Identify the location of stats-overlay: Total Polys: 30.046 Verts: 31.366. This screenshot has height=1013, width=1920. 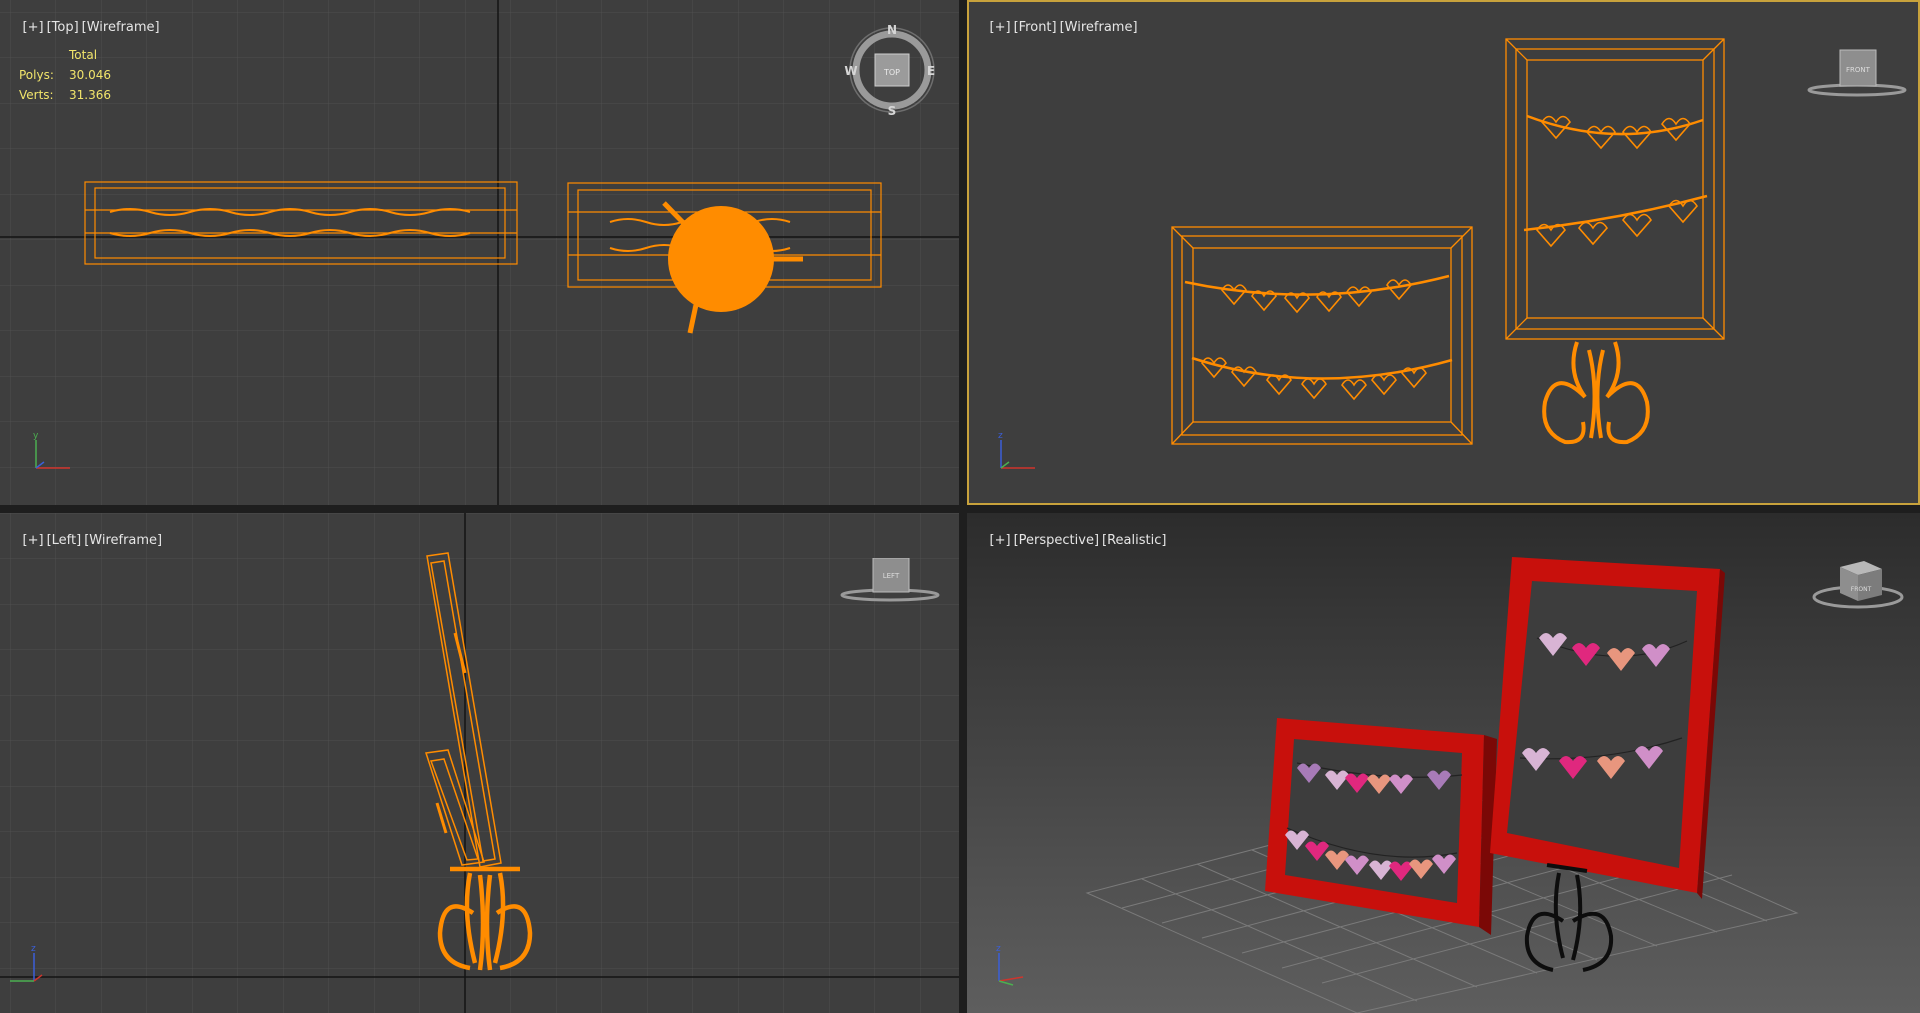
(65, 75).